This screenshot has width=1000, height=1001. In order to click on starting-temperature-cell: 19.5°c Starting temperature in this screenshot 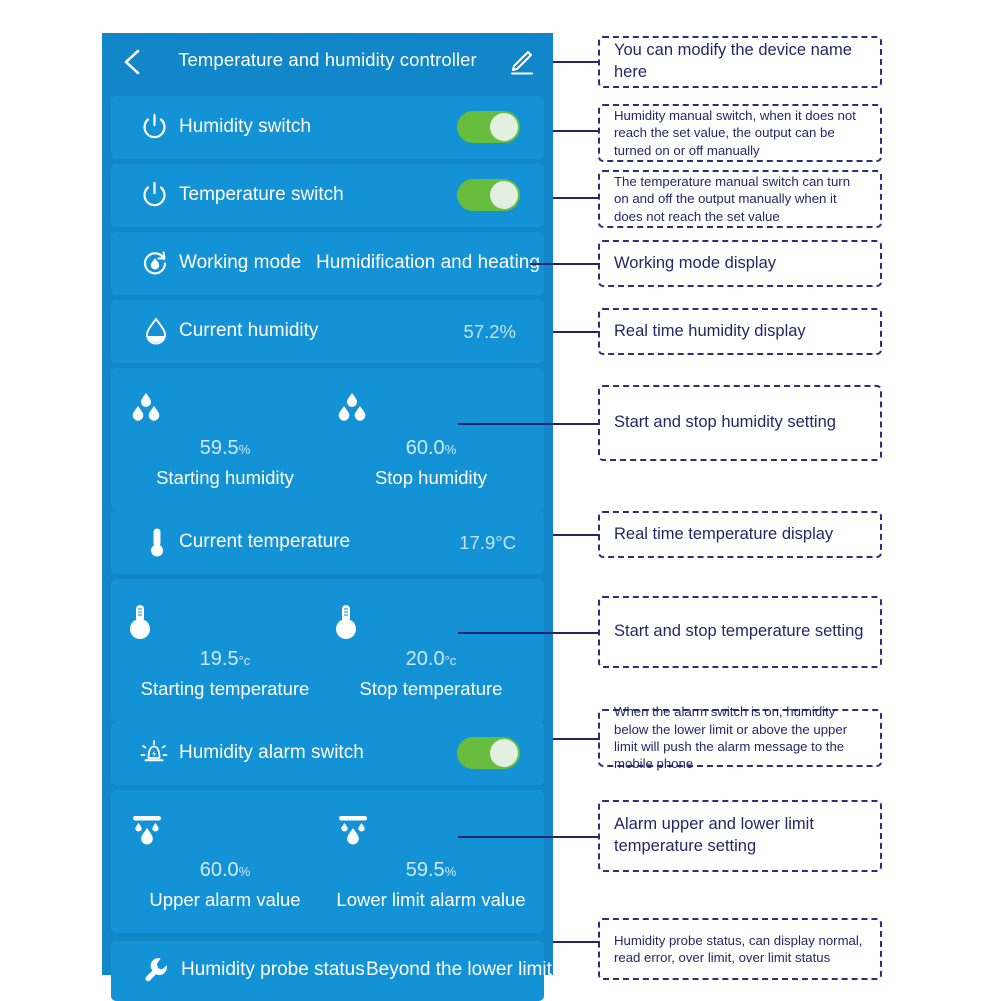, I will do `click(225, 651)`.